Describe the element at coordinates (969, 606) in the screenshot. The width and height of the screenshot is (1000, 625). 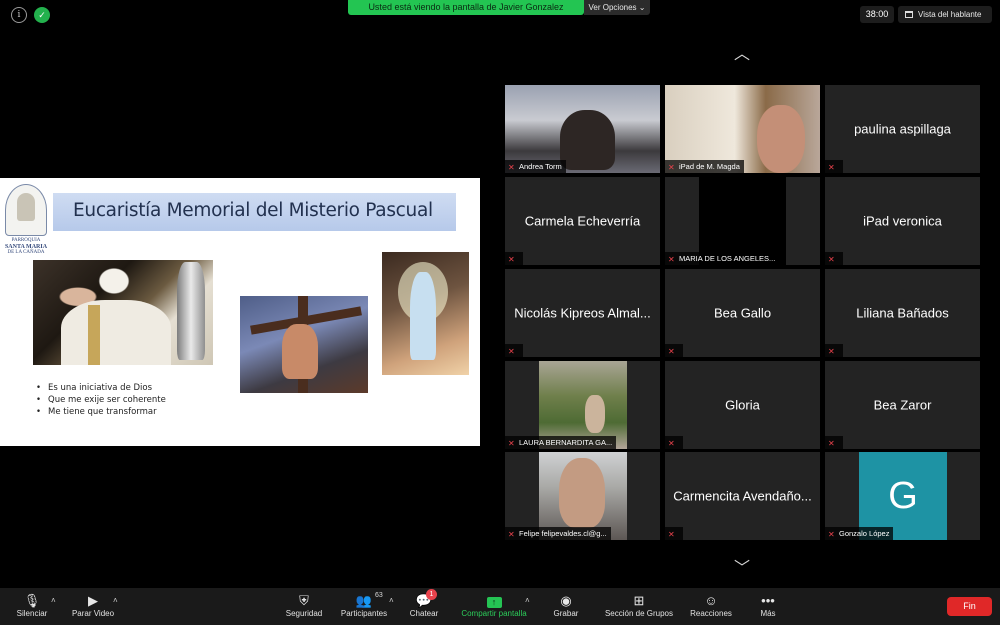
I see `end-meeting-button: Fin` at that location.